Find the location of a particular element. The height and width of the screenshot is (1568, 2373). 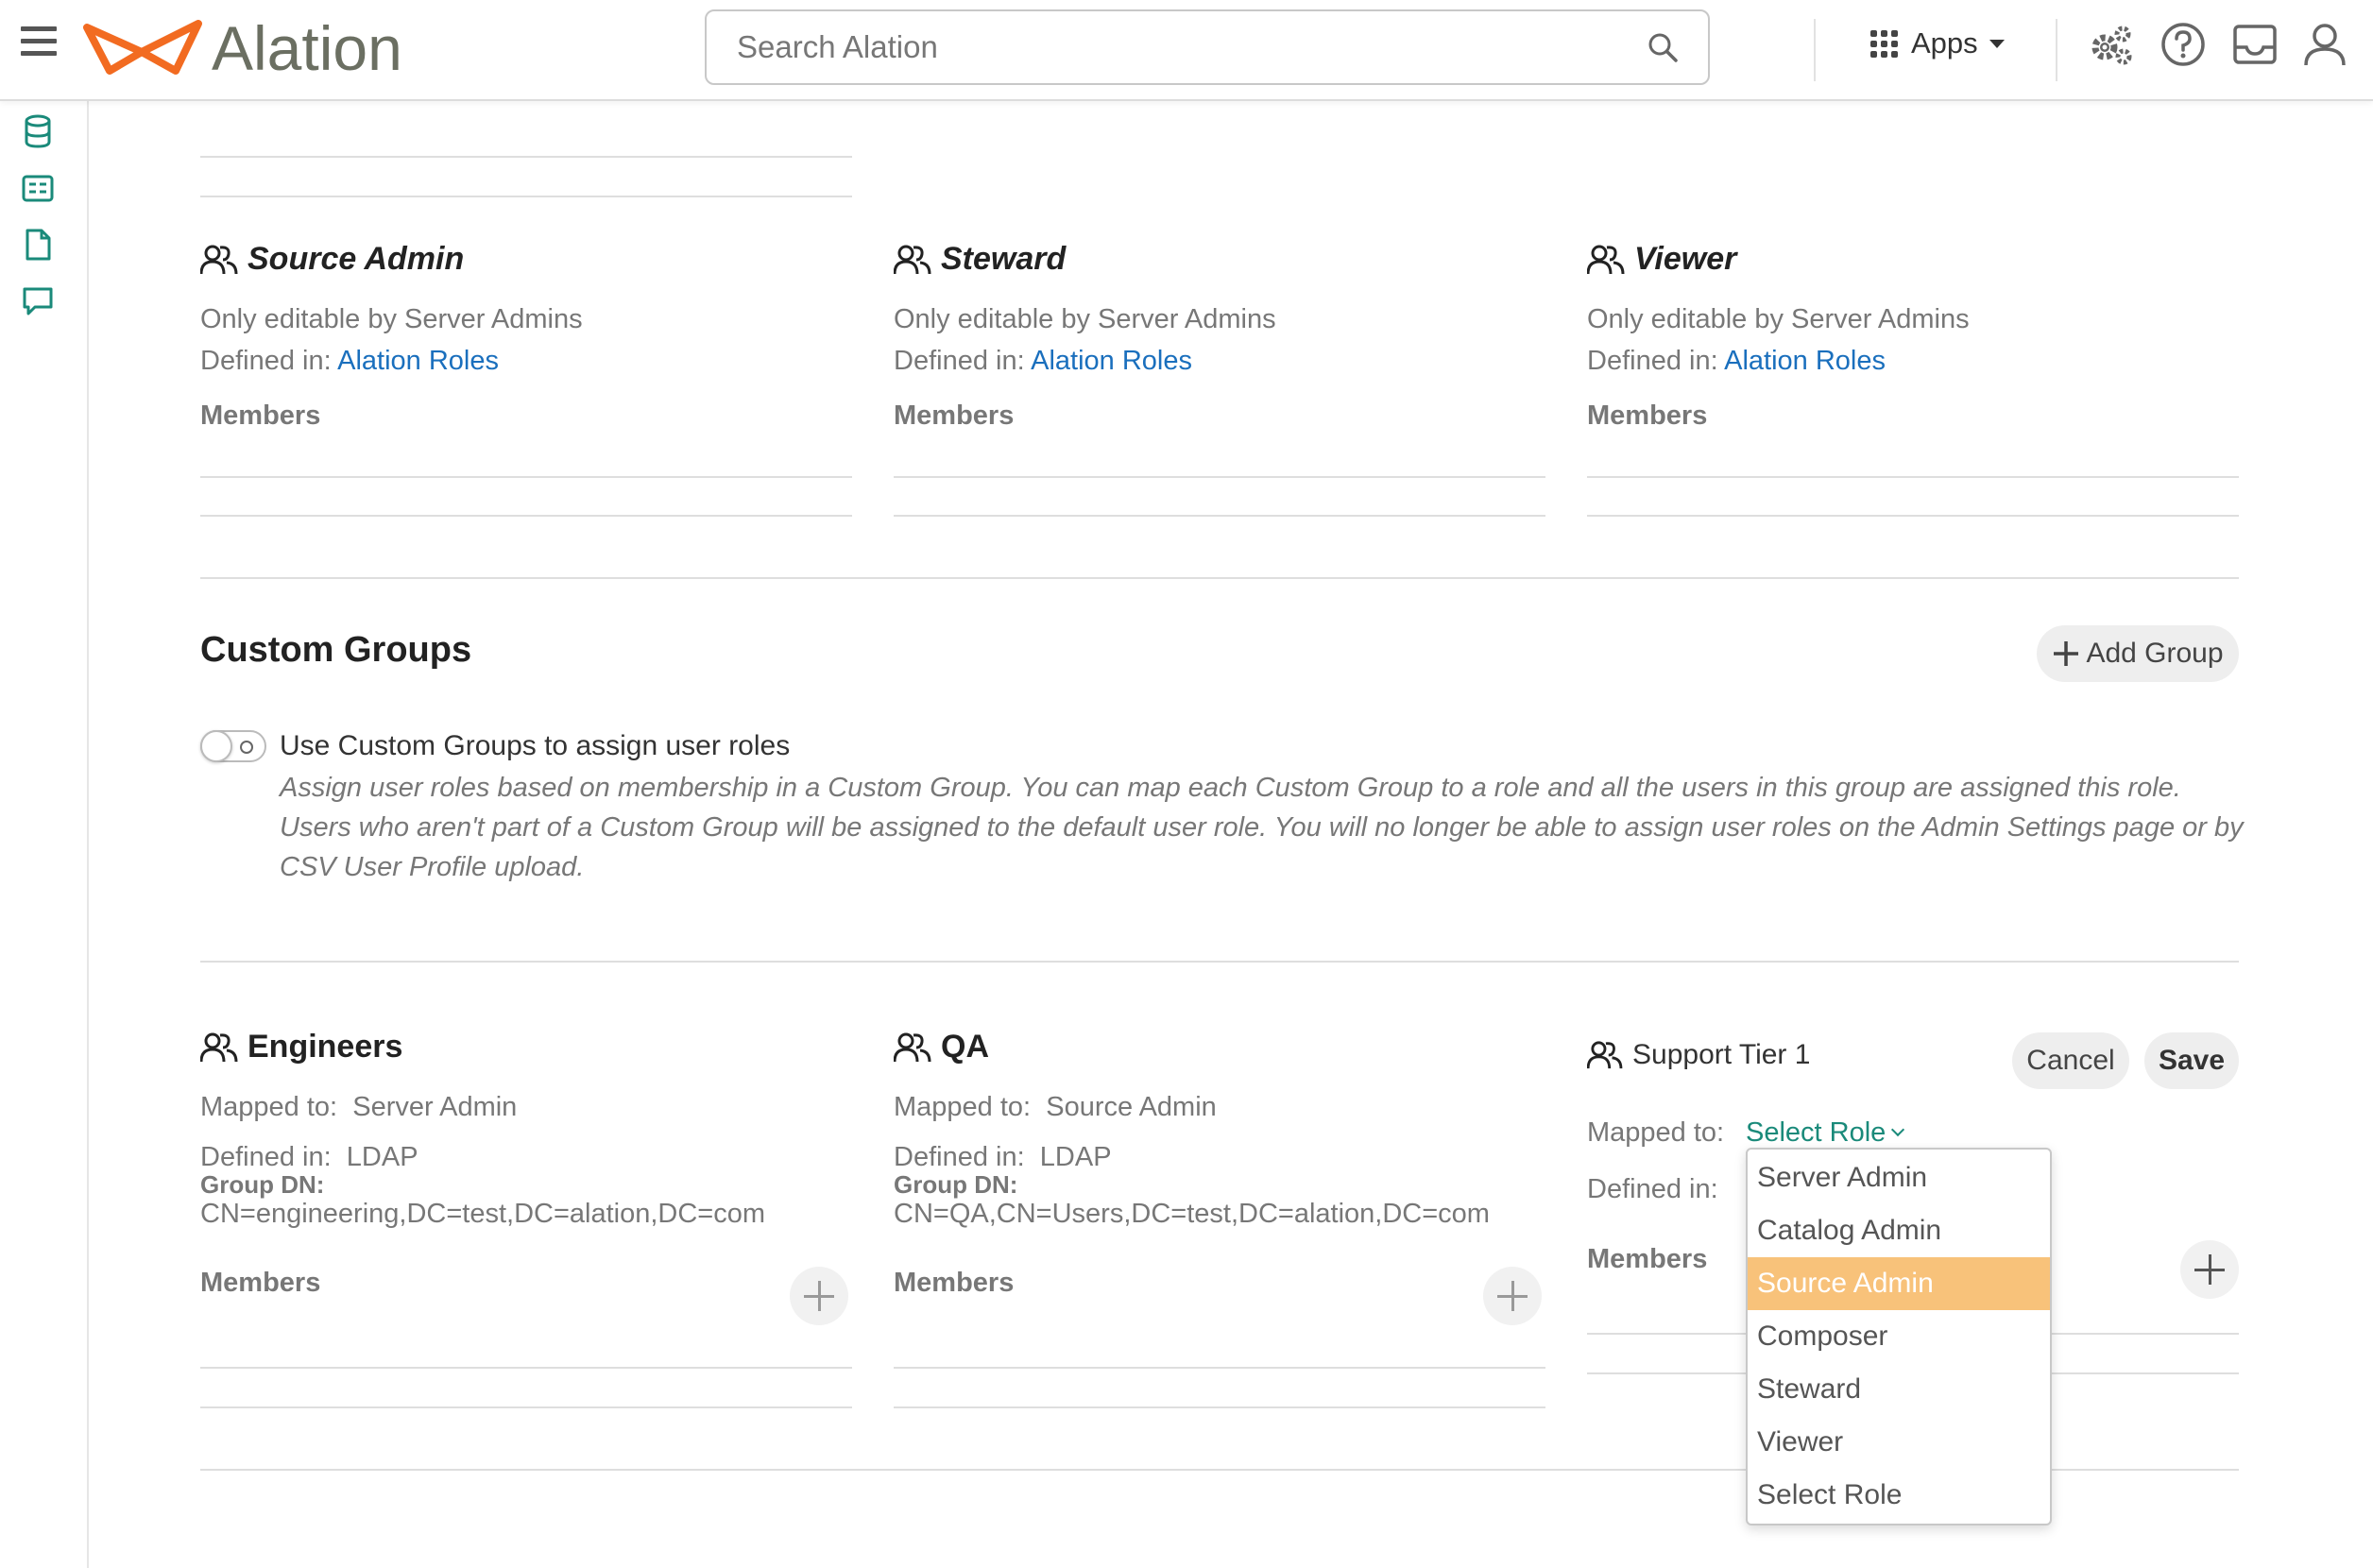

editing-group-title: Support Tier 1 is located at coordinates (1698, 1055).